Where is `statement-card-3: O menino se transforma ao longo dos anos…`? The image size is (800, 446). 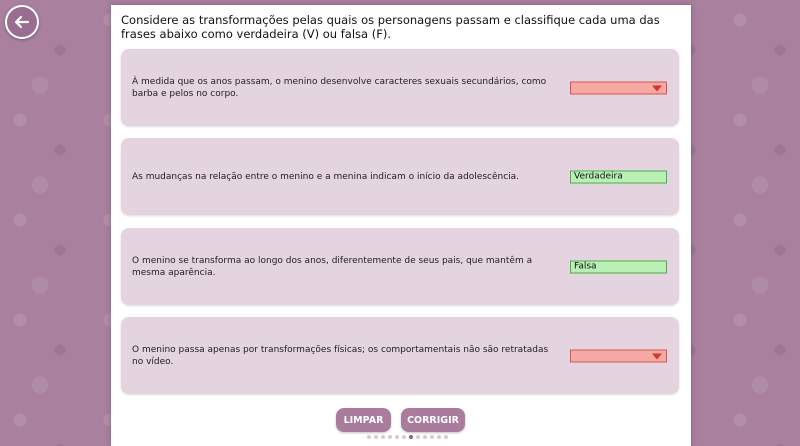 statement-card-3: O menino se transforma ao longo dos anos… is located at coordinates (400, 266).